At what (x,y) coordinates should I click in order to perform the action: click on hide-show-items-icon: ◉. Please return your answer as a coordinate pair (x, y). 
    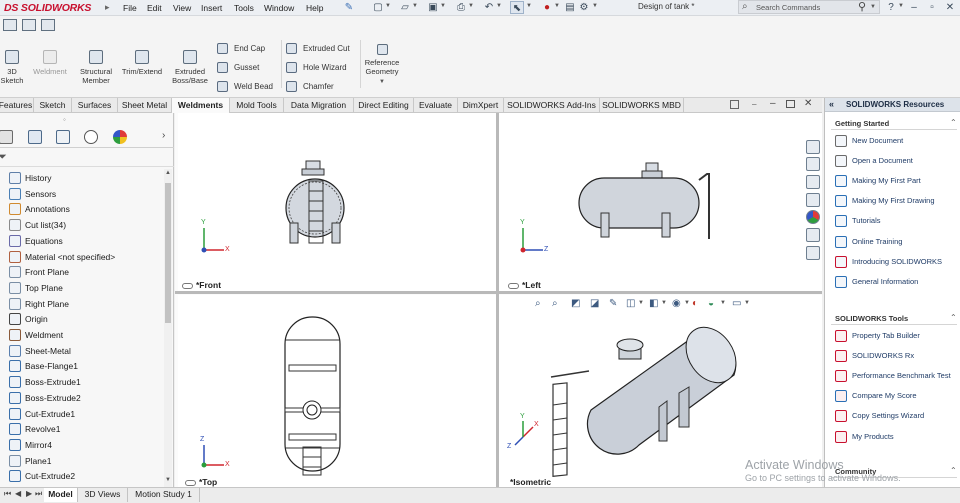
    Looking at the image, I should click on (676, 303).